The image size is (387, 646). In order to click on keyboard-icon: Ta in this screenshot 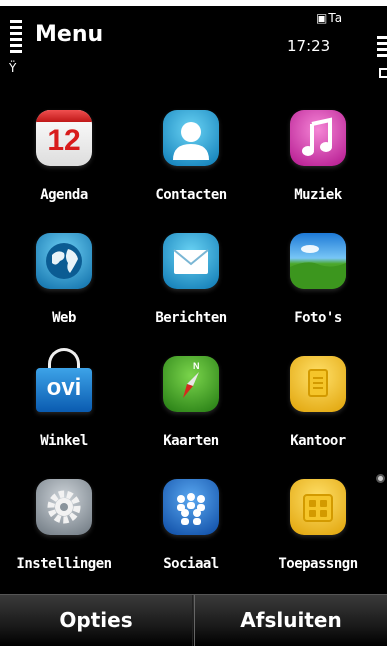, I will do `click(336, 18)`.